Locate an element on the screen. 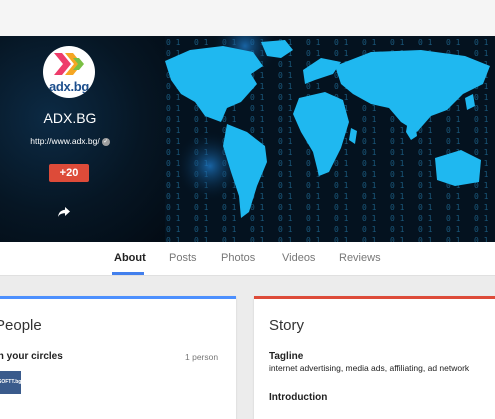  people-card: People In your circles 1 person SOFTT.bg is located at coordinates (118, 357).